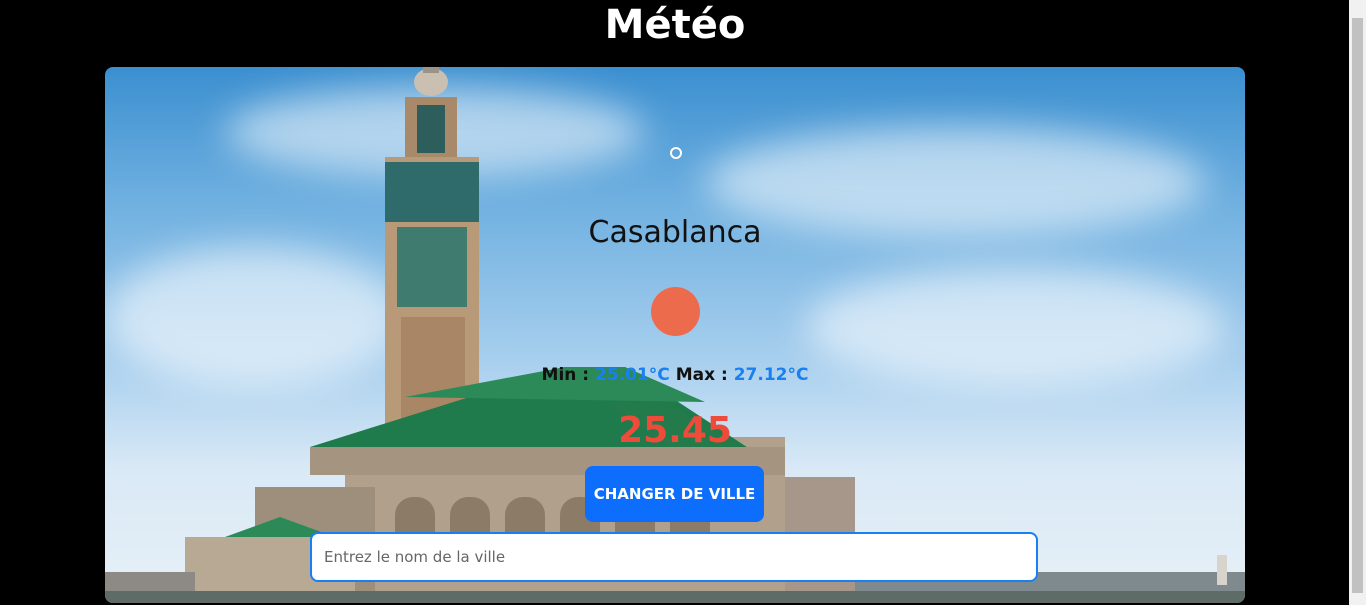 This screenshot has height=605, width=1366. What do you see at coordinates (675, 430) in the screenshot?
I see `current-temperature: 25.45` at bounding box center [675, 430].